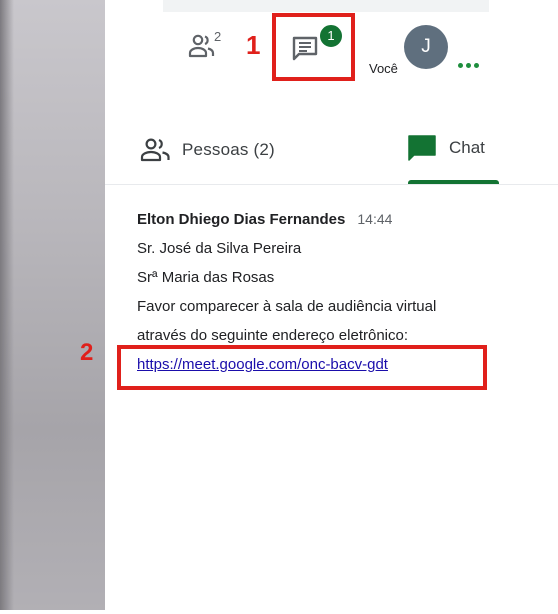 Image resolution: width=558 pixels, height=614 pixels. What do you see at coordinates (218, 36) in the screenshot?
I see `participants-count: 2` at bounding box center [218, 36].